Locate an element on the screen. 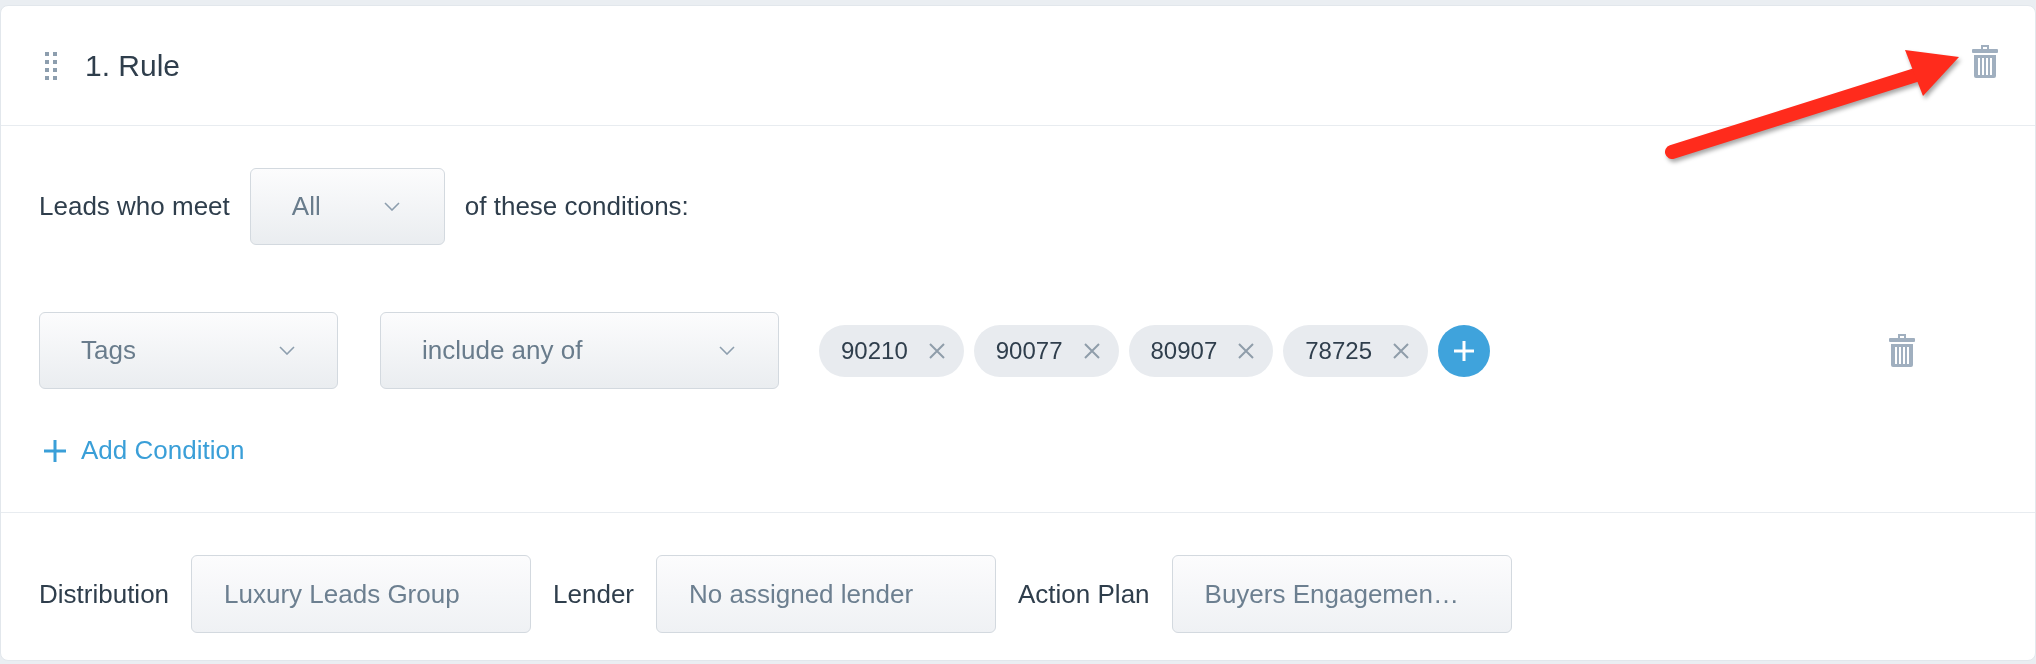 The image size is (2036, 664). add-condition-link: Add Condition is located at coordinates (142, 450).